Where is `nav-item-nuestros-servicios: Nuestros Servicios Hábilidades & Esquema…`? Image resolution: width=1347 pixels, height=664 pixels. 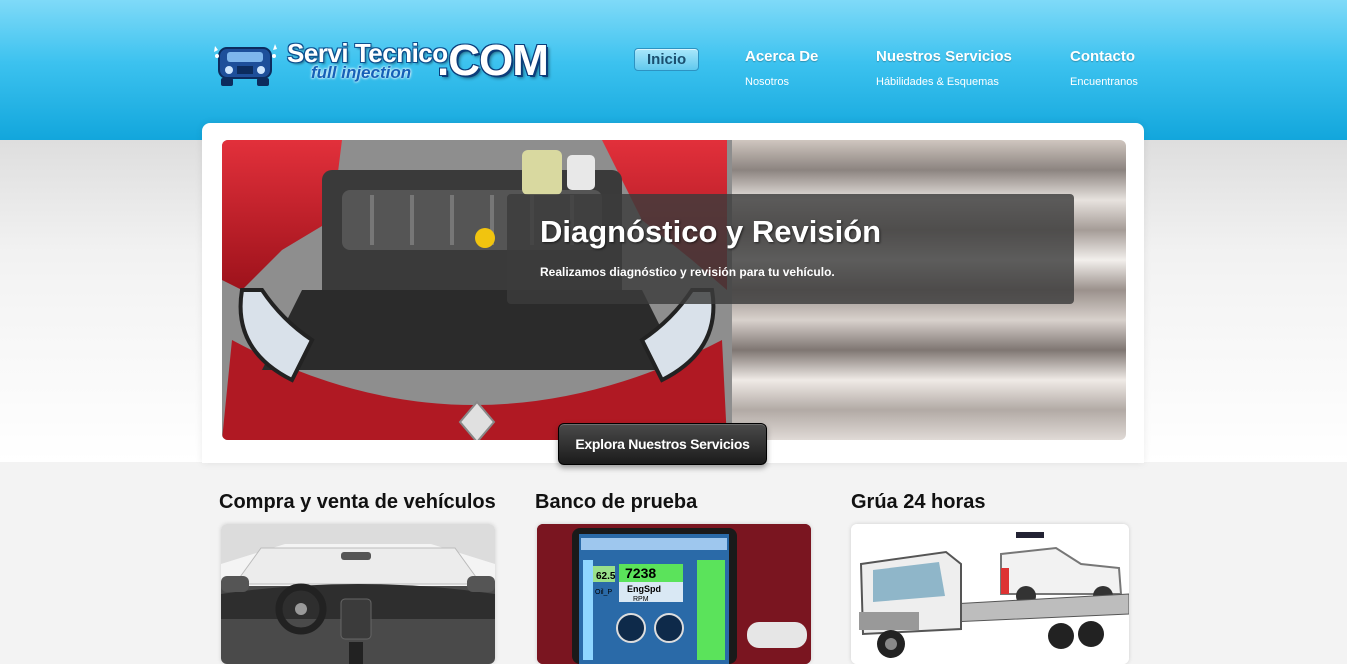
nav-item-nuestros-servicios: Nuestros Servicios Hábilidades & Esquema… is located at coordinates (944, 68).